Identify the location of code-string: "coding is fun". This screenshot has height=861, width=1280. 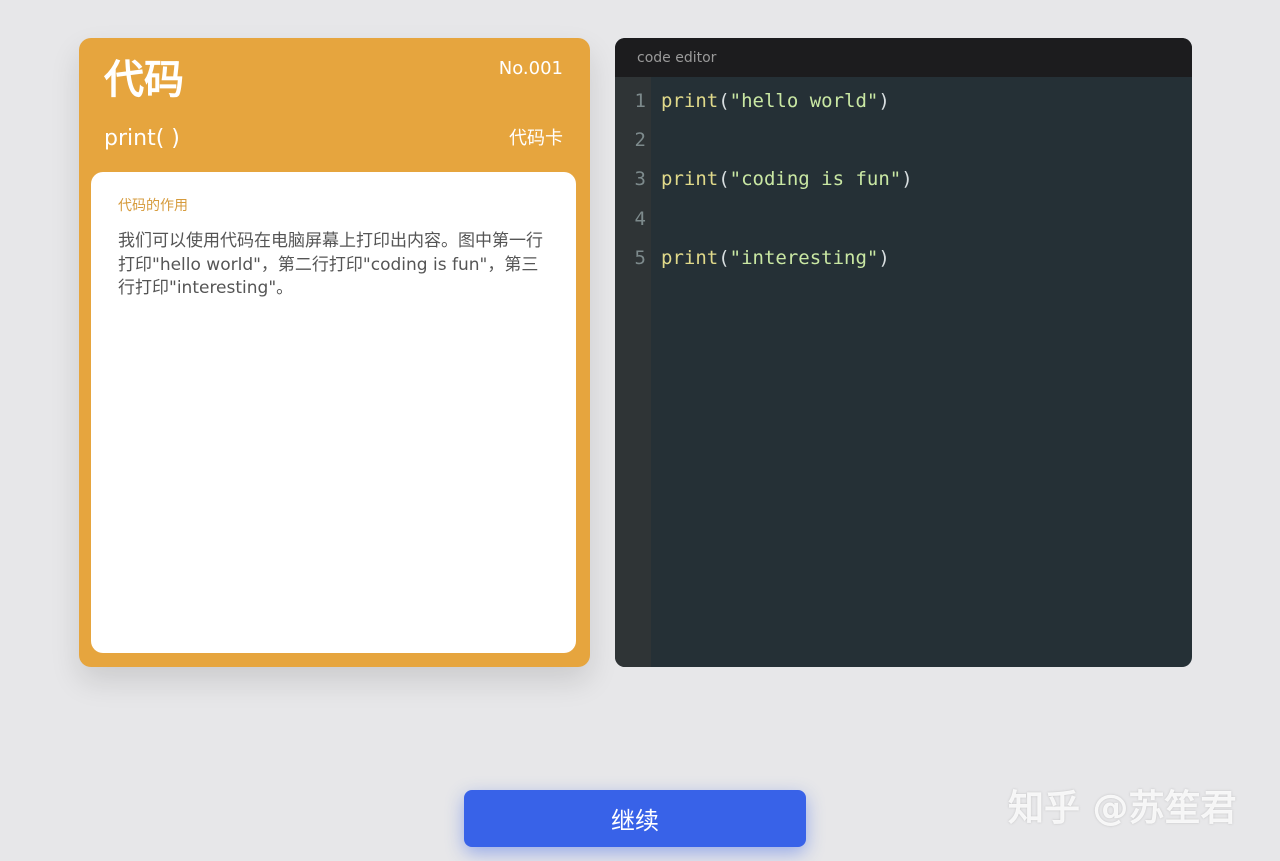
(815, 179).